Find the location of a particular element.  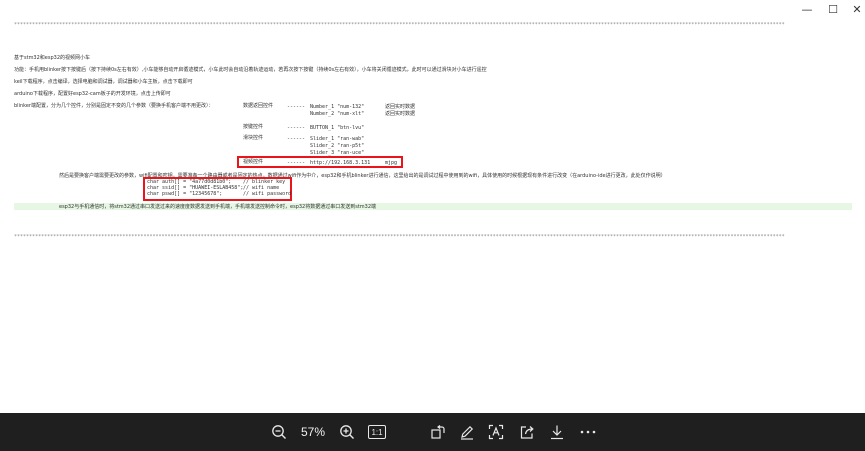

zoom-out-icon is located at coordinates (279, 432).